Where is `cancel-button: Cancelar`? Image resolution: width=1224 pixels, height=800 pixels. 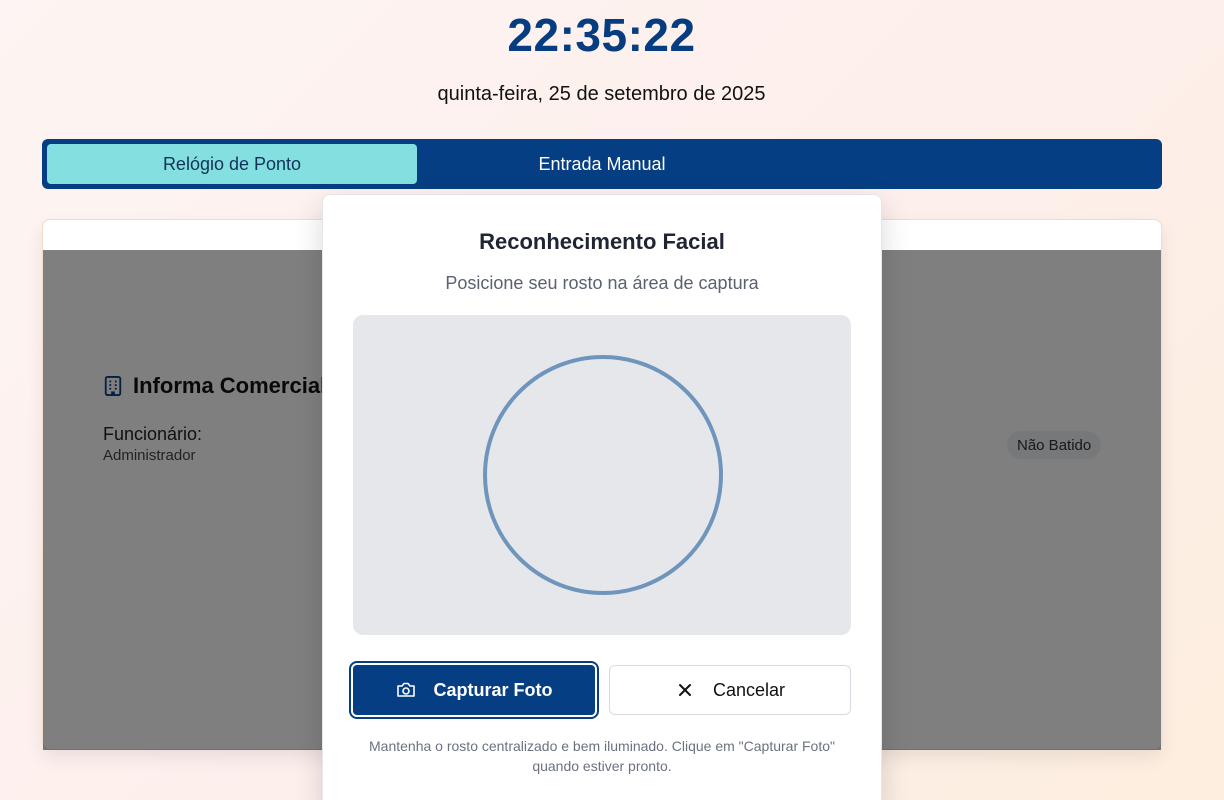 cancel-button: Cancelar is located at coordinates (730, 690).